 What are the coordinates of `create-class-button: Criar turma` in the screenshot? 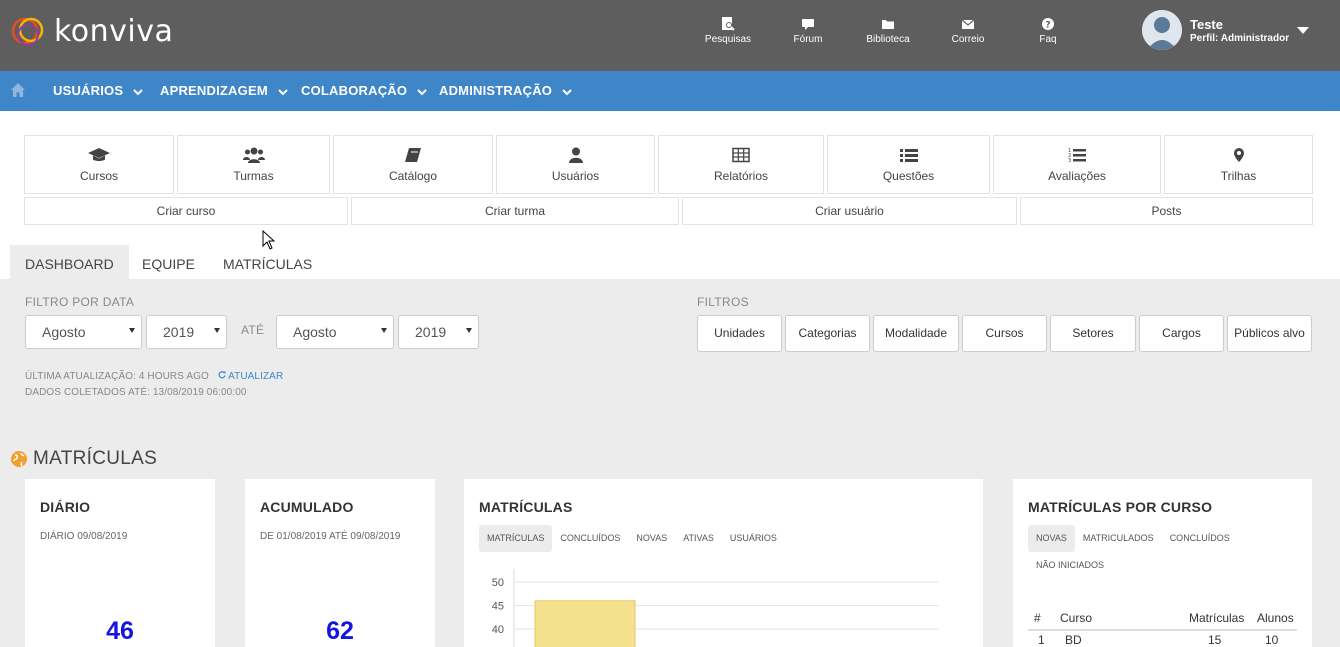 It's located at (515, 211).